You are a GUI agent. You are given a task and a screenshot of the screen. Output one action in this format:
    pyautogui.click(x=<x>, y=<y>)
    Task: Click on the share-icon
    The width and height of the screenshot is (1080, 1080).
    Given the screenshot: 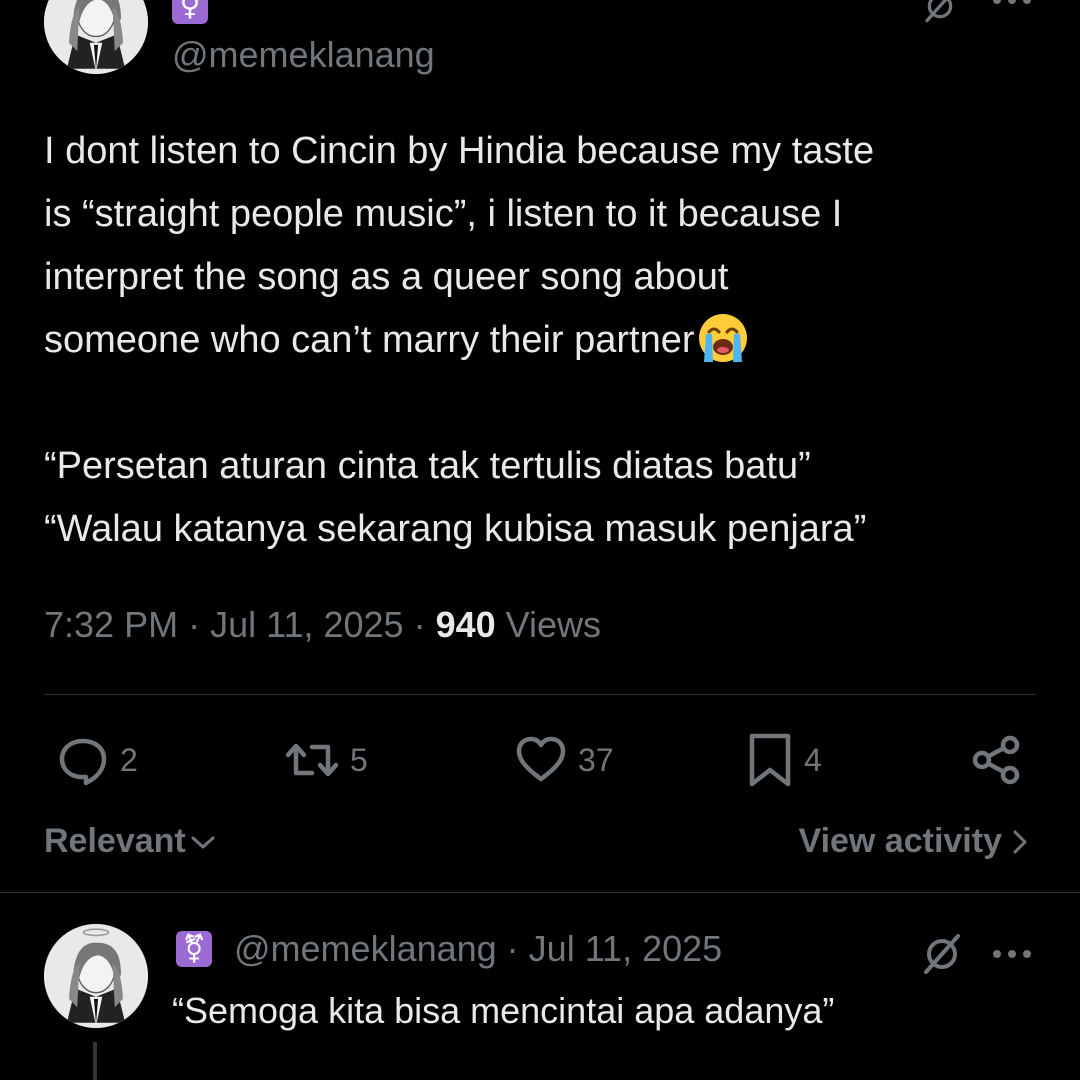 What is the action you would take?
    pyautogui.click(x=996, y=760)
    